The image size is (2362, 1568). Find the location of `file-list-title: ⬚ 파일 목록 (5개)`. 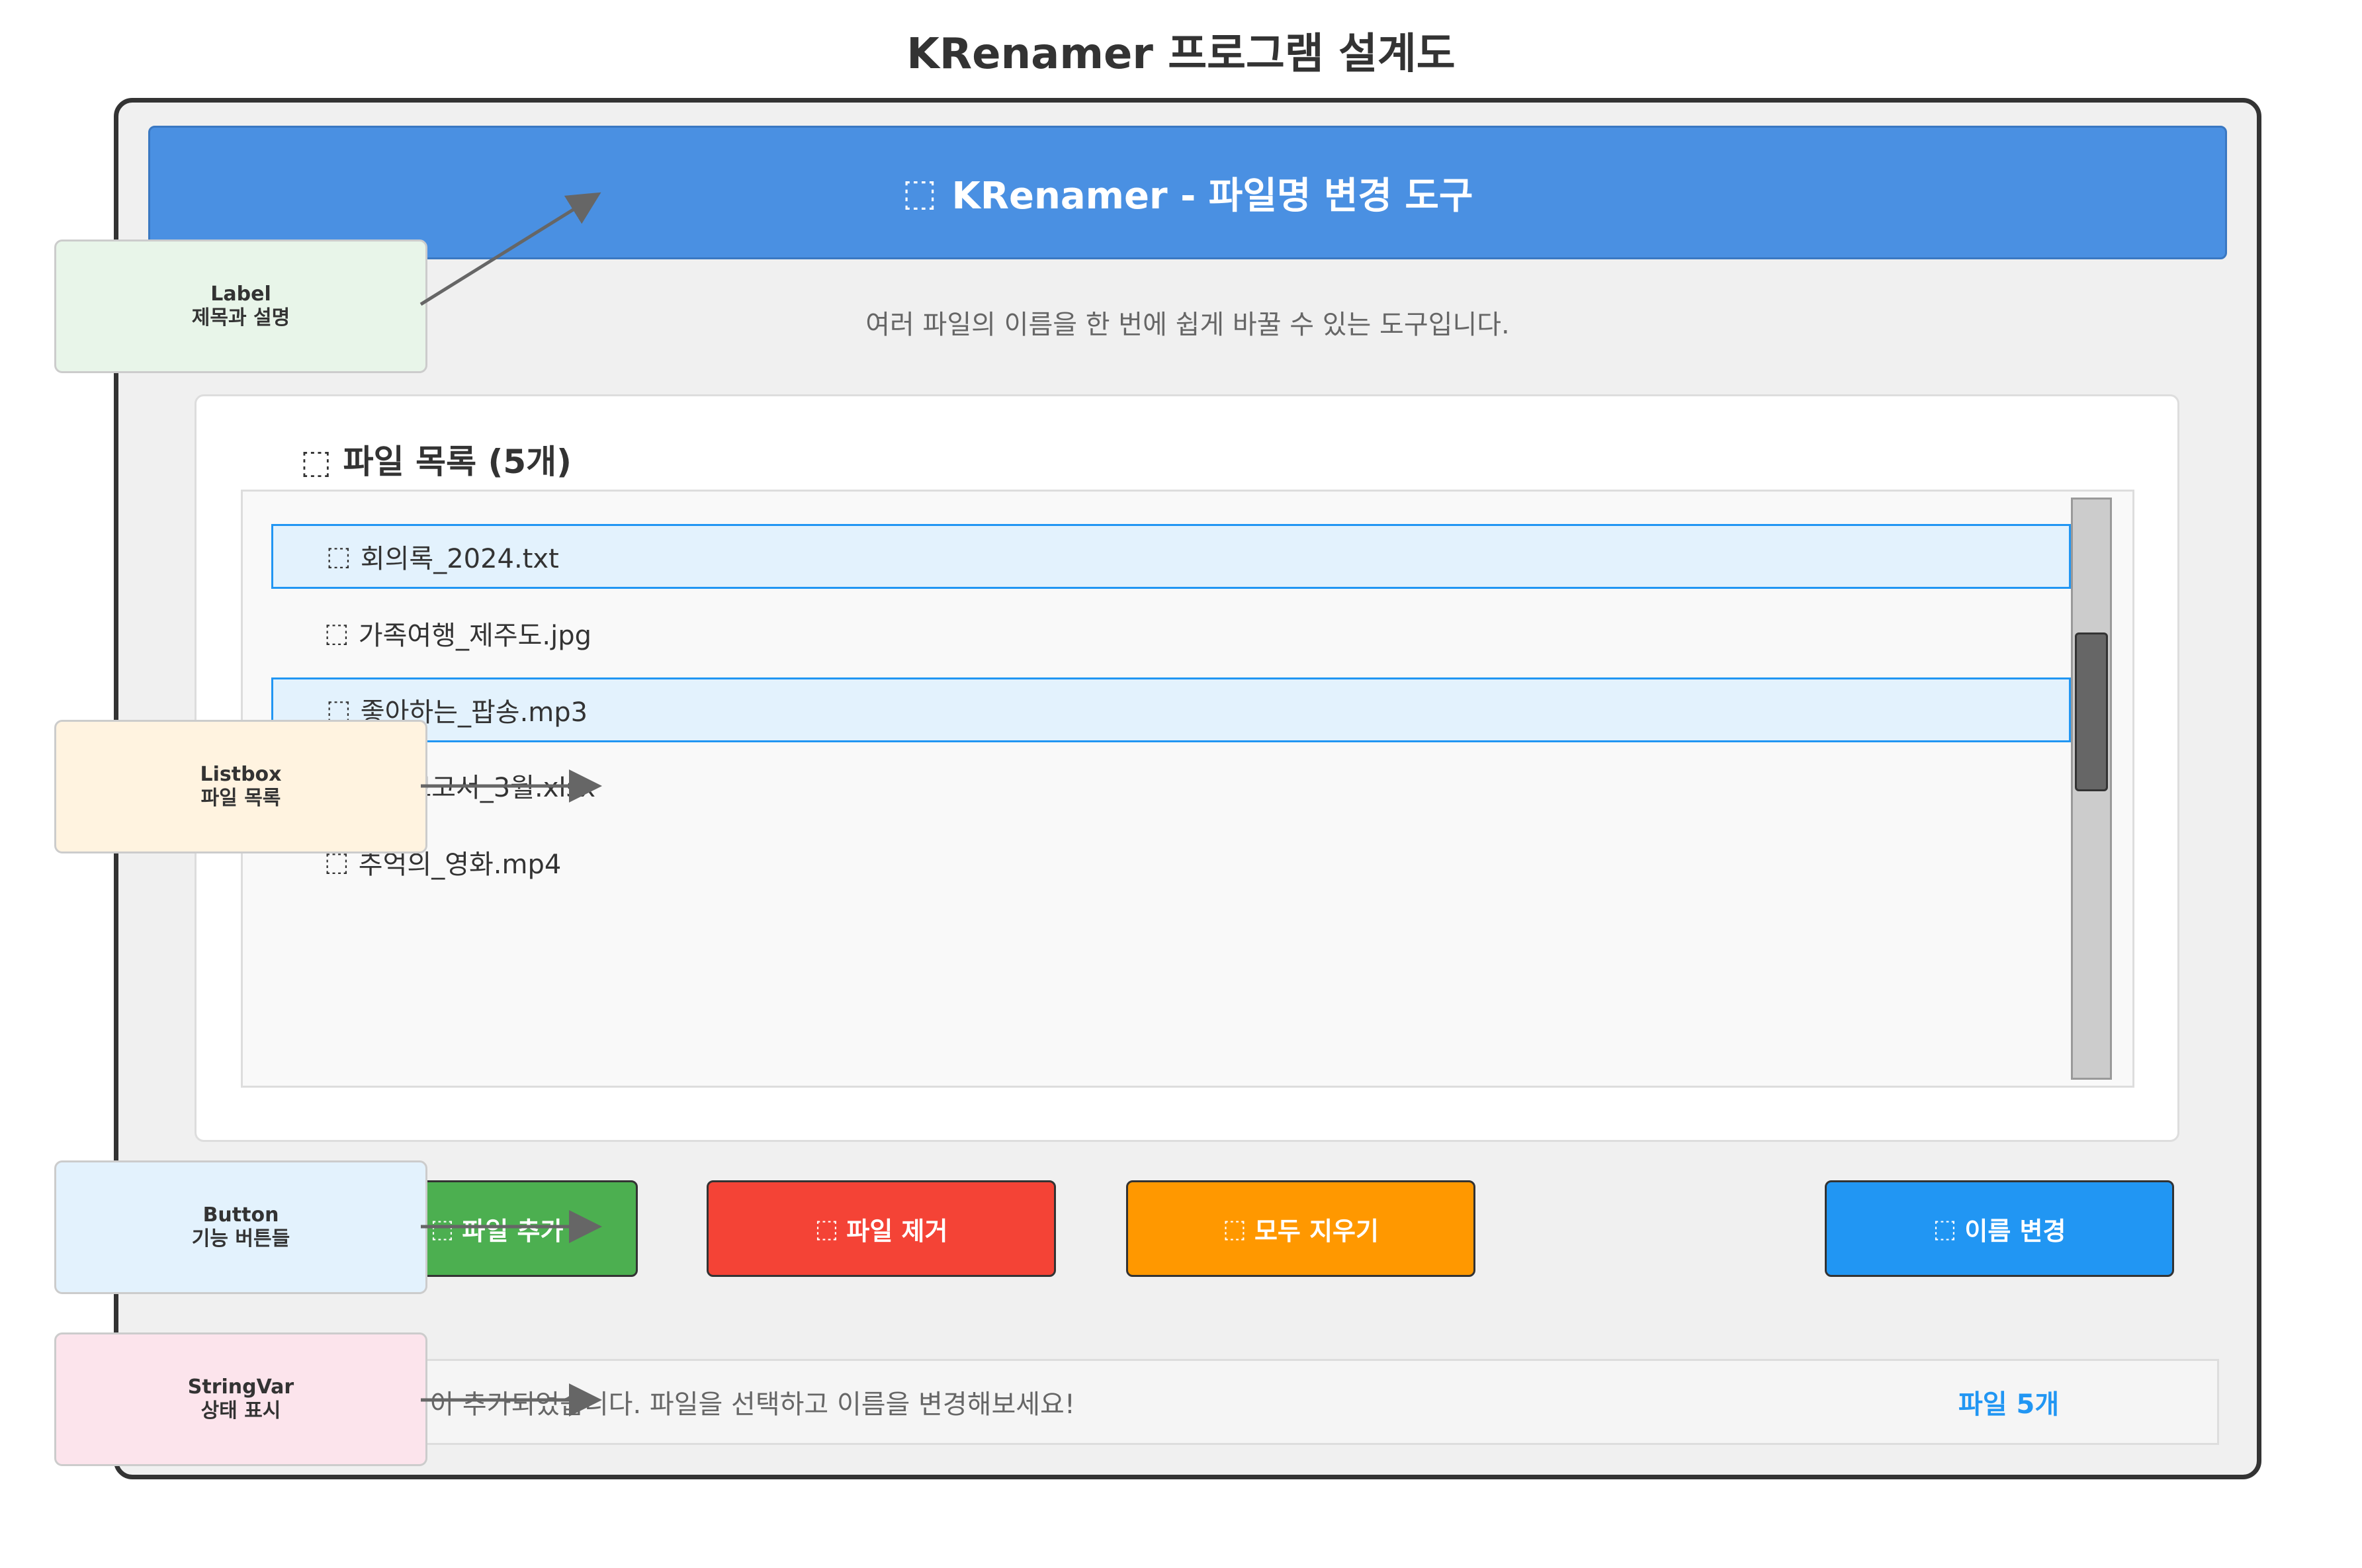

file-list-title: ⬚ 파일 목록 (5개) is located at coordinates (436, 459).